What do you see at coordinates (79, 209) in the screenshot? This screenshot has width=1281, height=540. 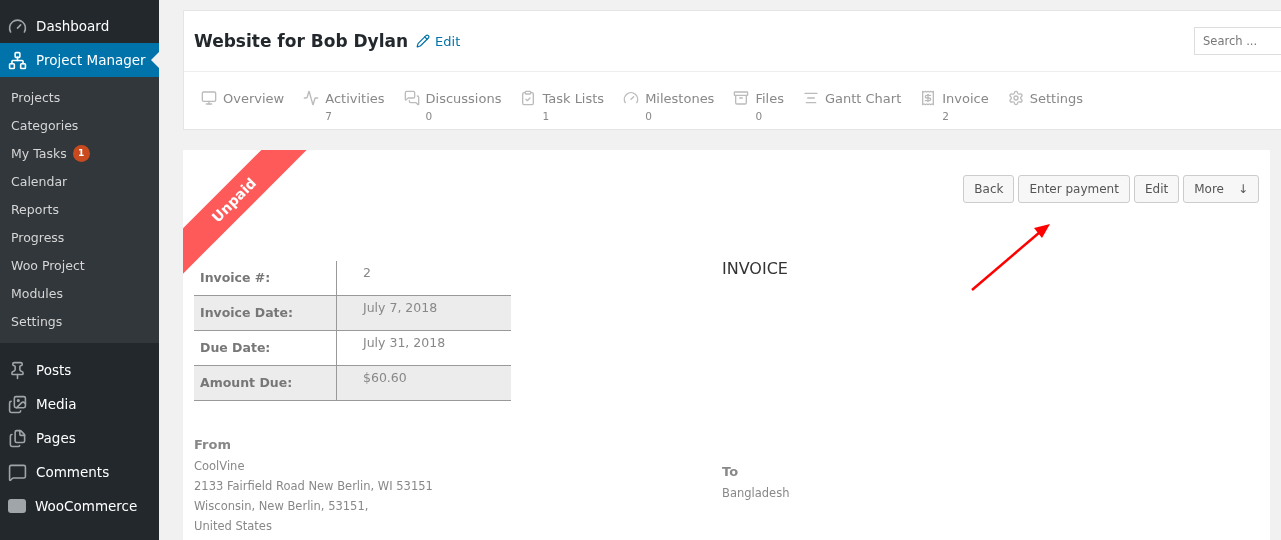 I see `submenu-item: Reports` at bounding box center [79, 209].